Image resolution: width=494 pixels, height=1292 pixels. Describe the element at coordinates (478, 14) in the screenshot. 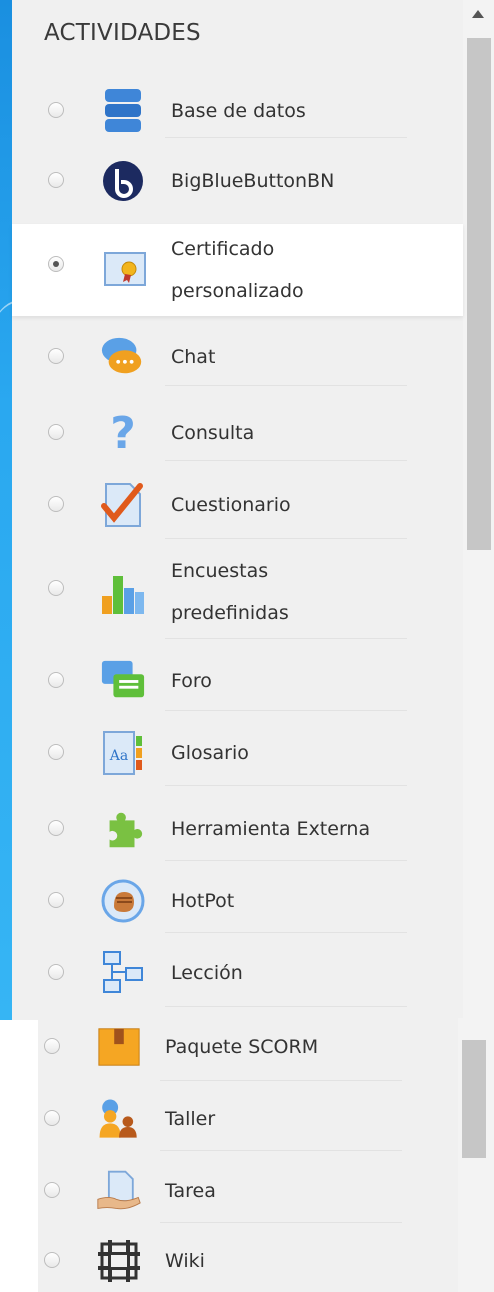

I see `scroll-up-arrow-icon` at that location.